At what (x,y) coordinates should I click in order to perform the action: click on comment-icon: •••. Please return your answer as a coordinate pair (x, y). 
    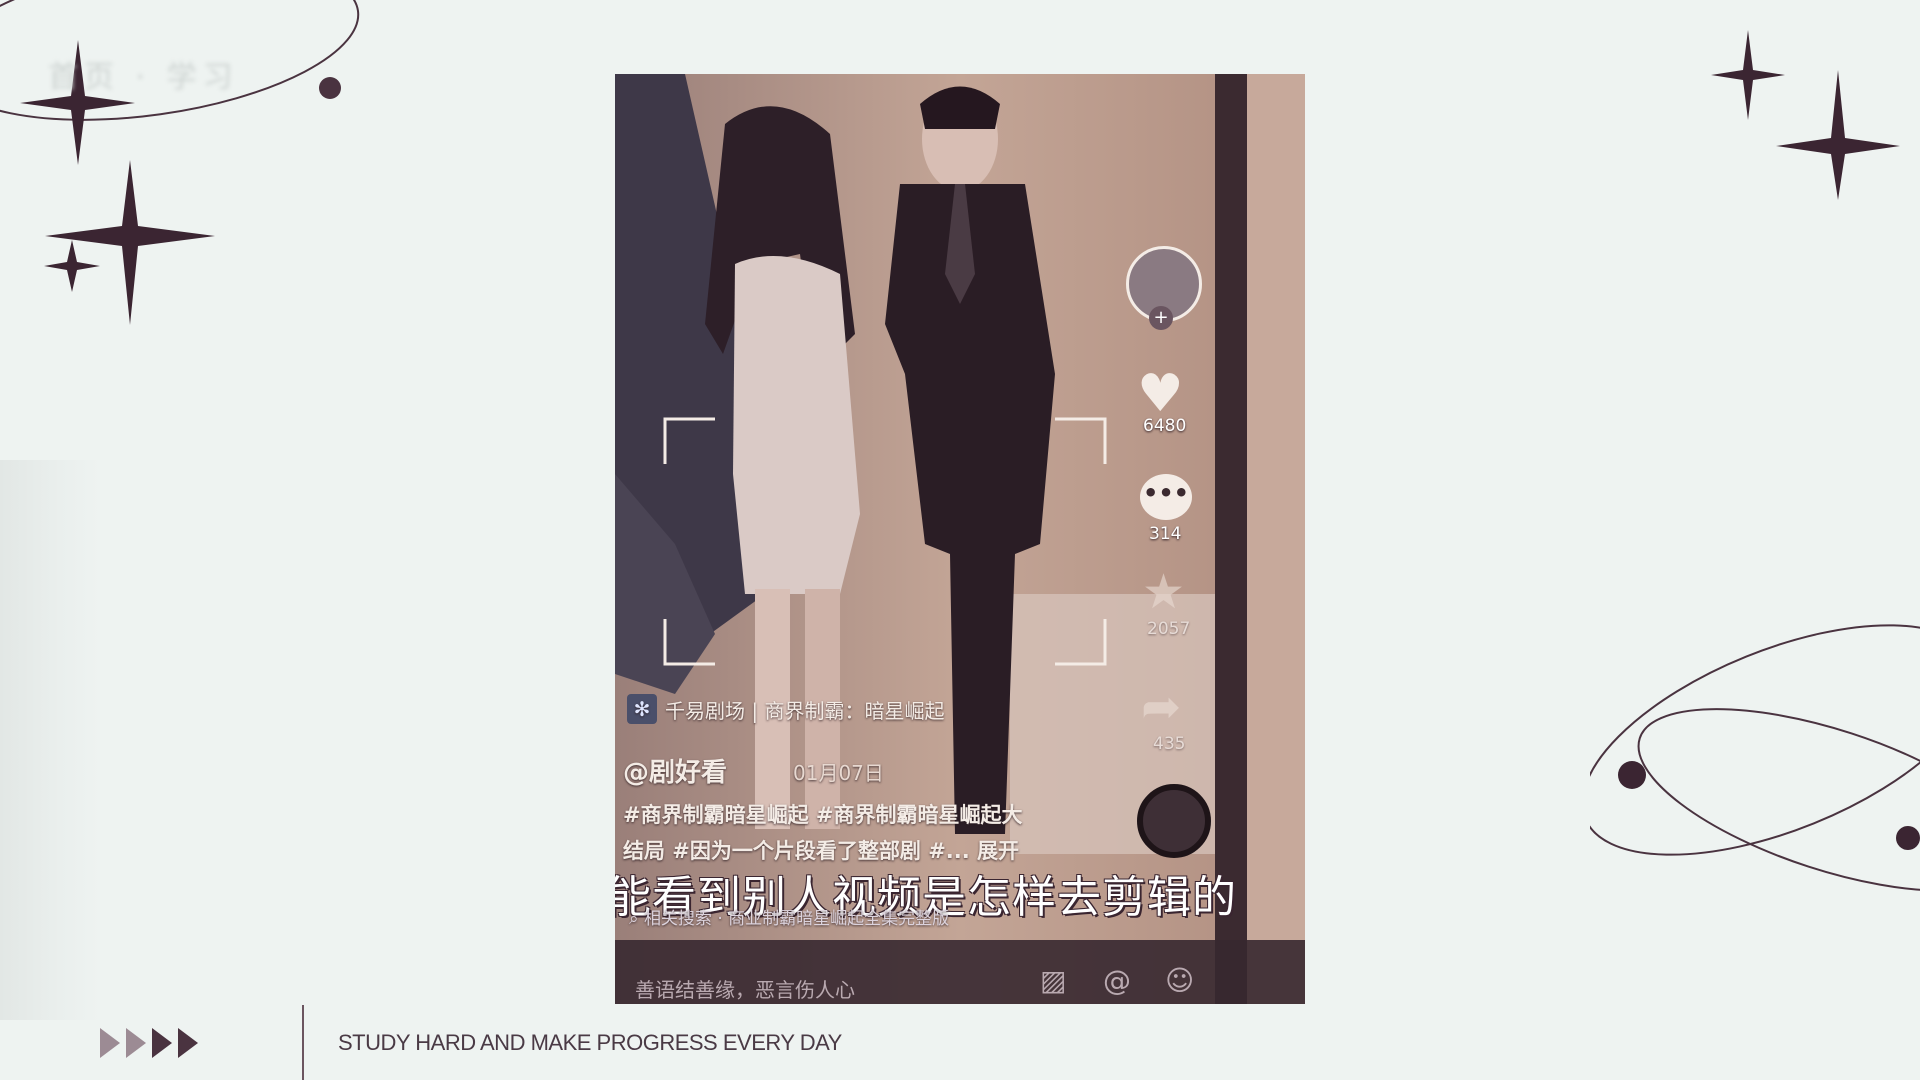
    Looking at the image, I should click on (1166, 497).